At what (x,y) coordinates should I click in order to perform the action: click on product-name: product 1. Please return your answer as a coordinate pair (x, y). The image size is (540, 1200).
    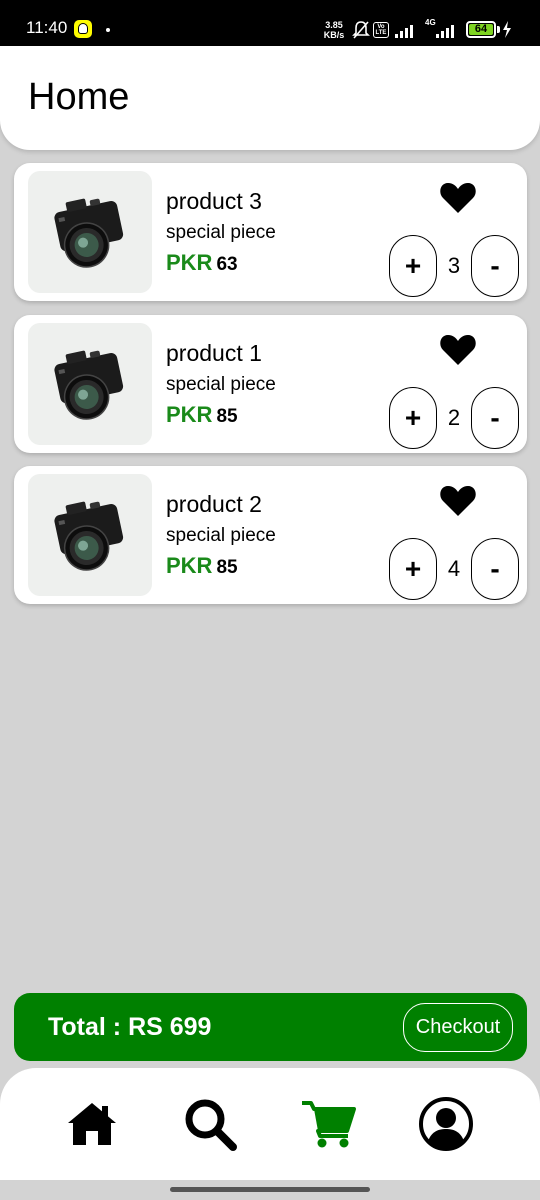
    Looking at the image, I should click on (214, 353).